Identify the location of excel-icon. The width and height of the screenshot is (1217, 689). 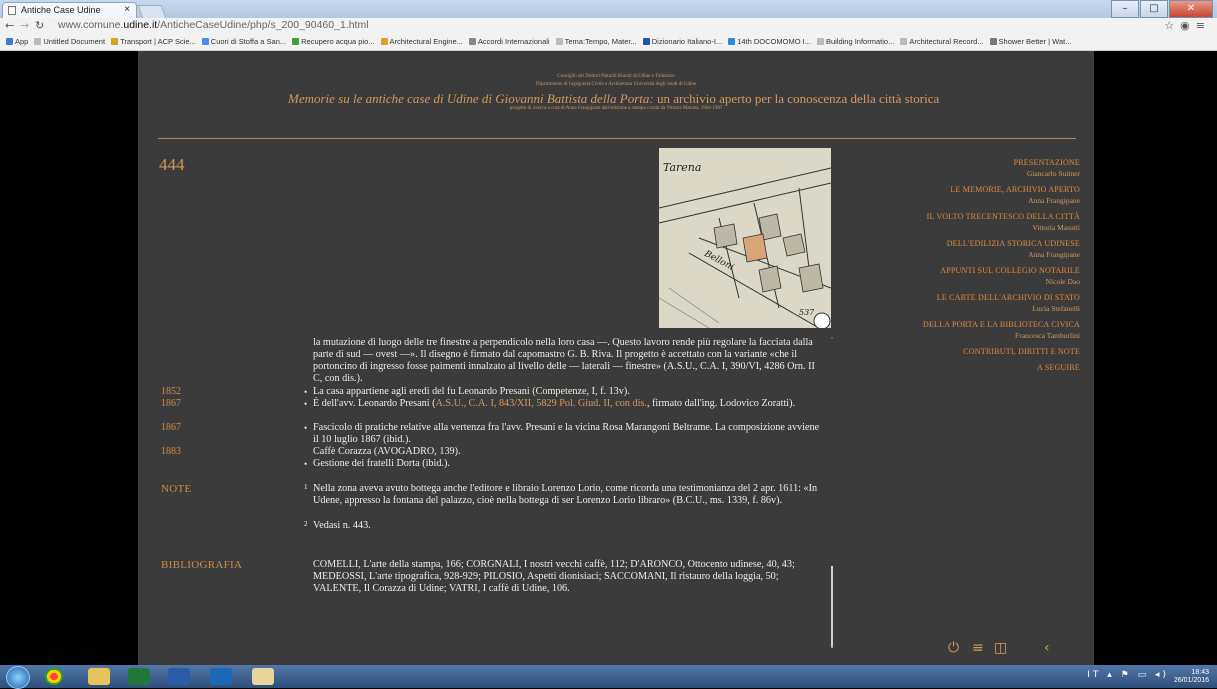
(139, 676).